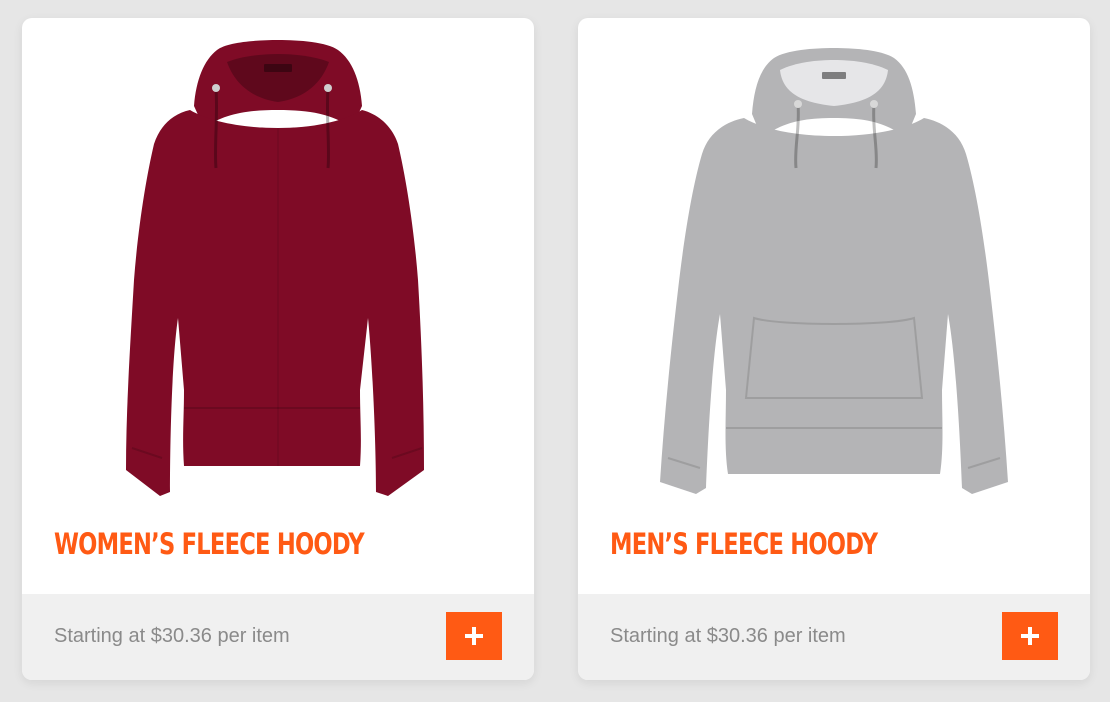  I want to click on product-title: Women’s Fleece Hoody, so click(209, 544).